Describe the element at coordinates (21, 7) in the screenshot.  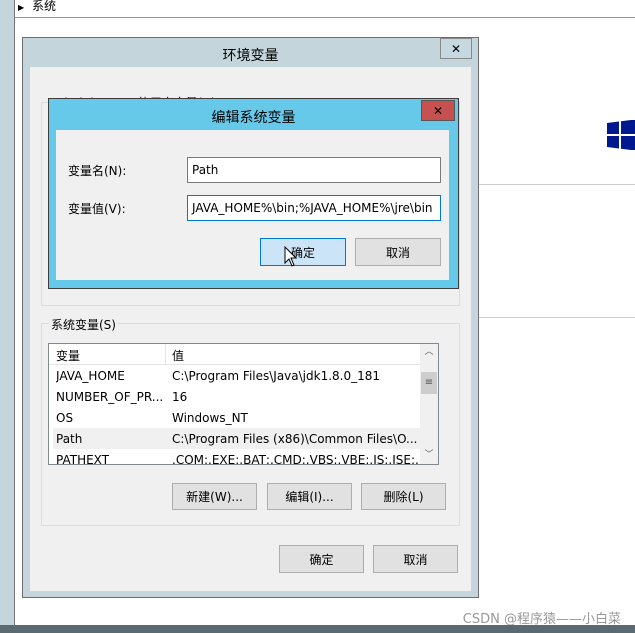
I see `expand-arrow-icon: ▶` at that location.